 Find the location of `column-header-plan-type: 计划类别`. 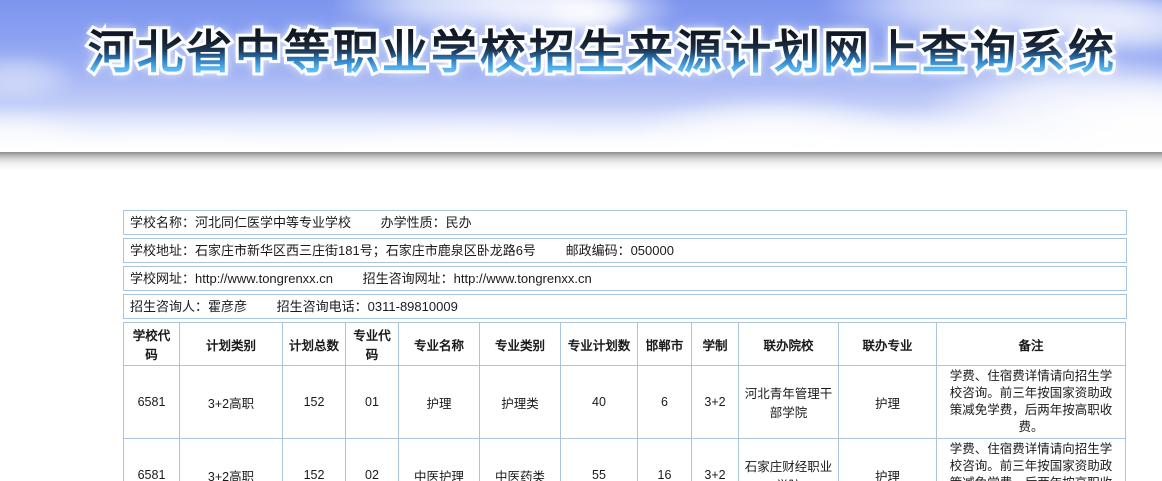

column-header-plan-type: 计划类别 is located at coordinates (231, 344).